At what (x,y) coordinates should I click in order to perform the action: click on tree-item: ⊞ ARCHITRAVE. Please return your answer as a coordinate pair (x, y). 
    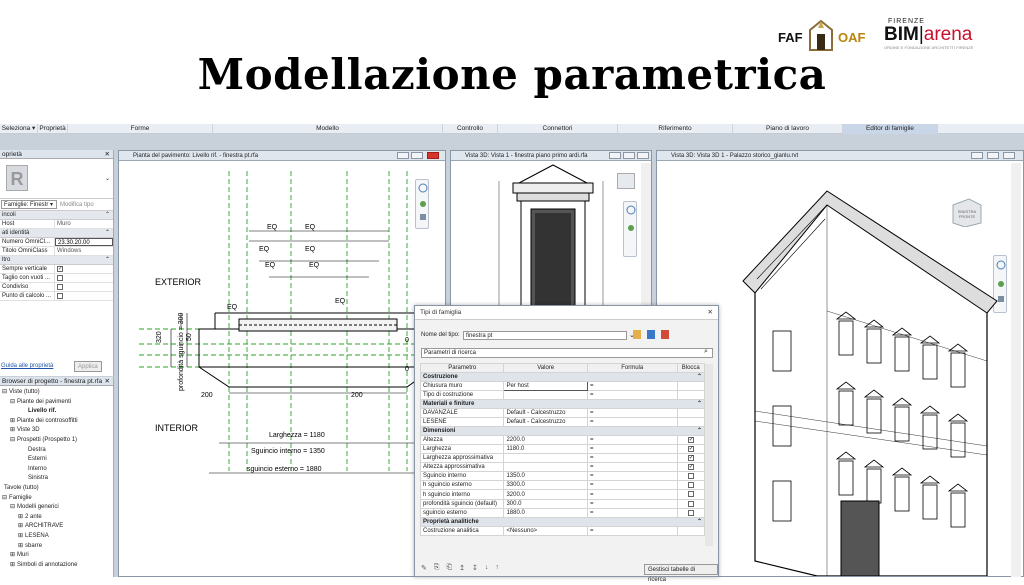
    Looking at the image, I should click on (56, 527).